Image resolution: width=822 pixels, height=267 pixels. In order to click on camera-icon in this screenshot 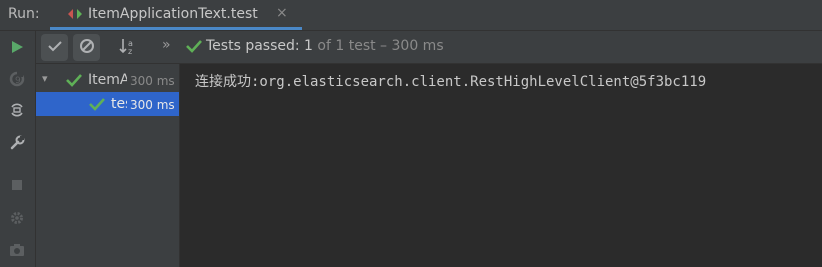, I will do `click(17, 250)`.